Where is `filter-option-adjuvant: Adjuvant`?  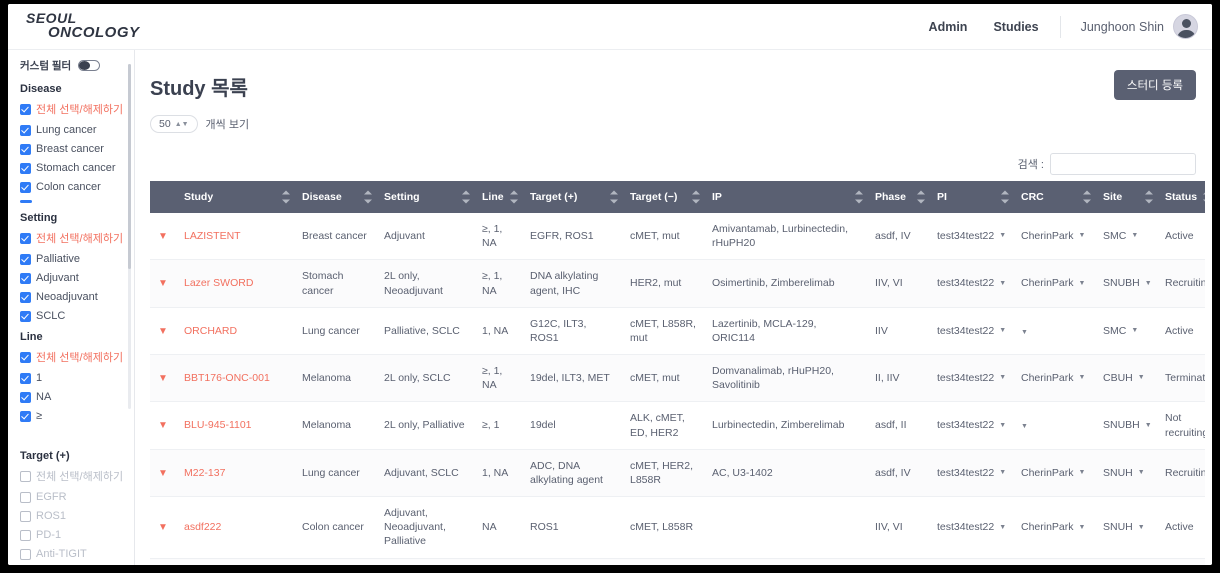
filter-option-adjuvant: Adjuvant is located at coordinates (72, 278).